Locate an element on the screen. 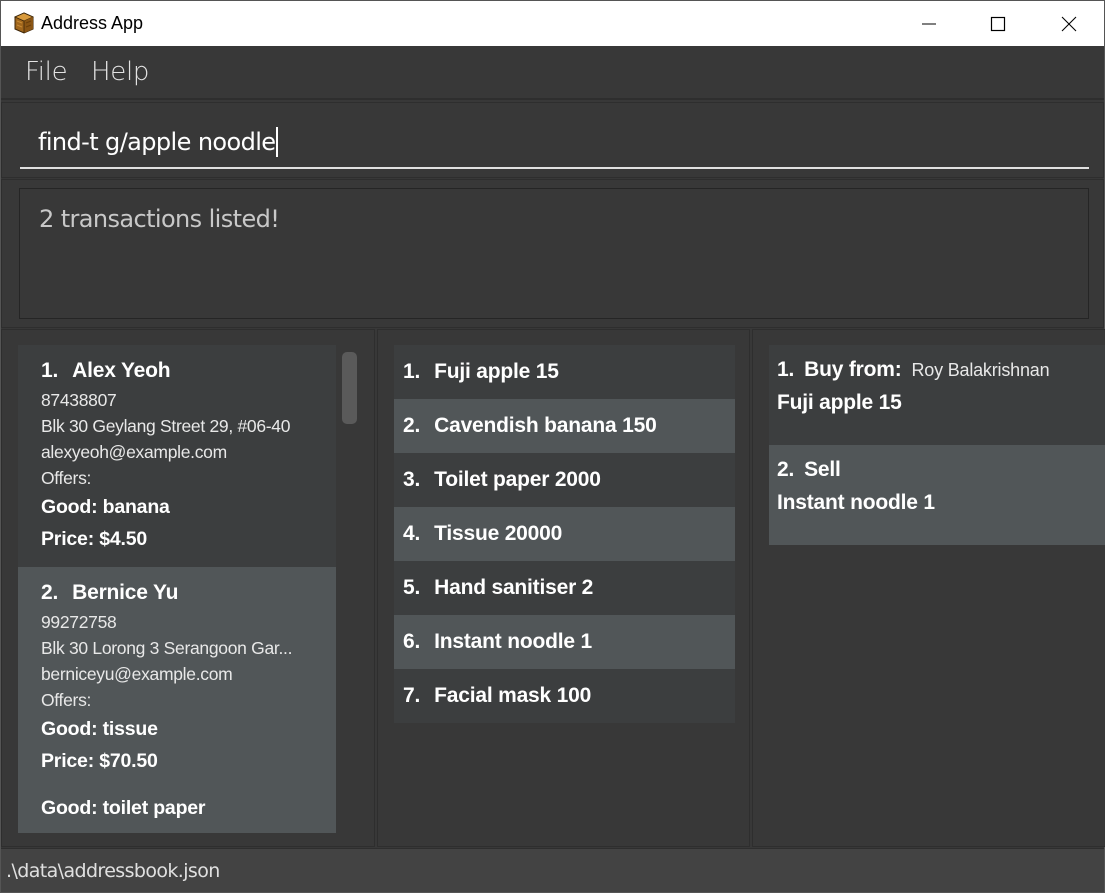  good-label: Cavendish banana 150 is located at coordinates (545, 425).